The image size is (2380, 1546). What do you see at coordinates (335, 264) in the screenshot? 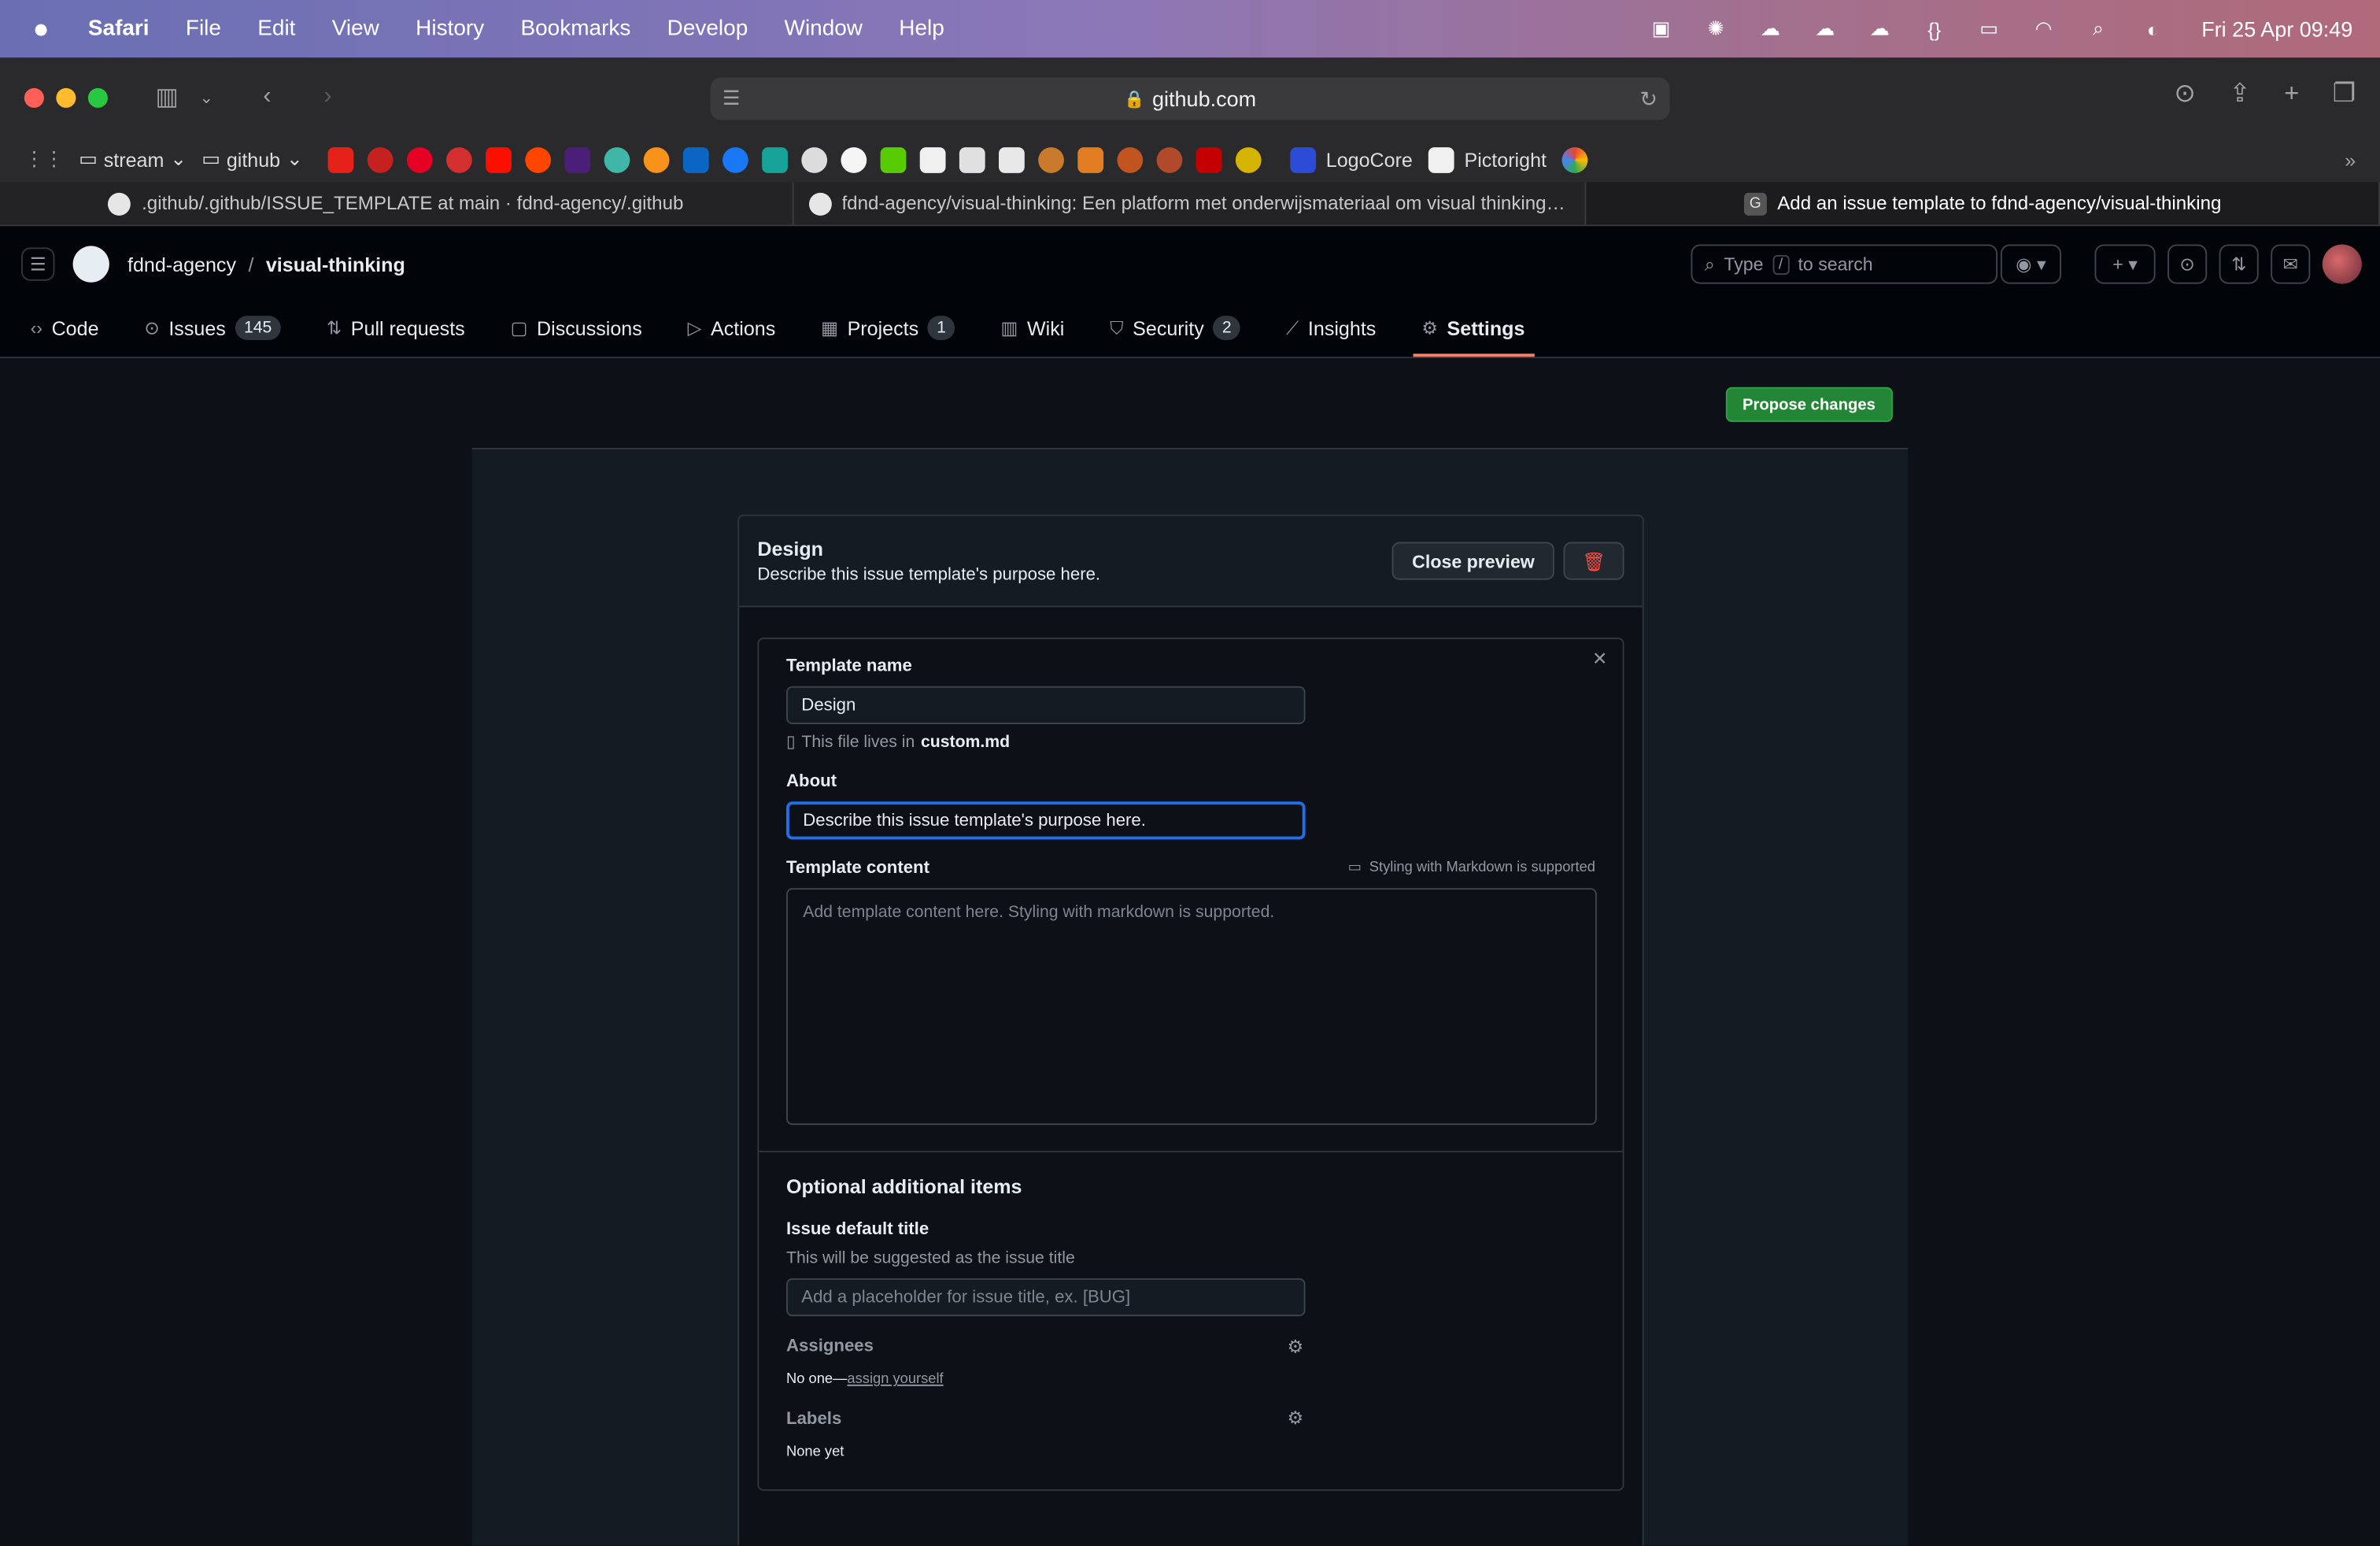
I see `breadcrumb-repo: visual-thinking` at bounding box center [335, 264].